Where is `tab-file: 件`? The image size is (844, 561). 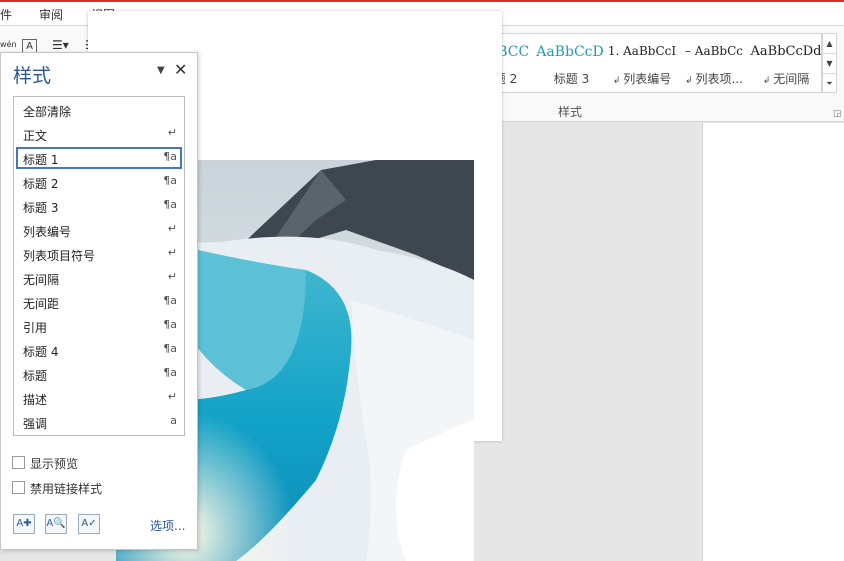 tab-file: 件 is located at coordinates (6, 14).